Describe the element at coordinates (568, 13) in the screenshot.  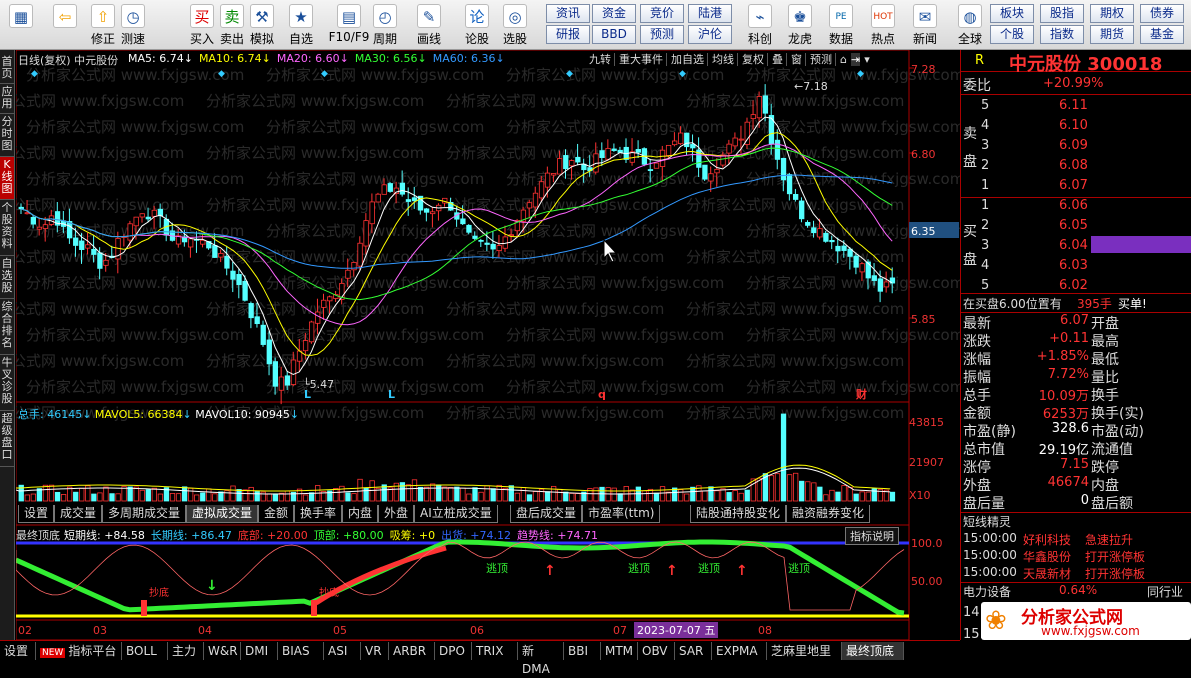
I see `toolbar-0-0-button: 资讯` at that location.